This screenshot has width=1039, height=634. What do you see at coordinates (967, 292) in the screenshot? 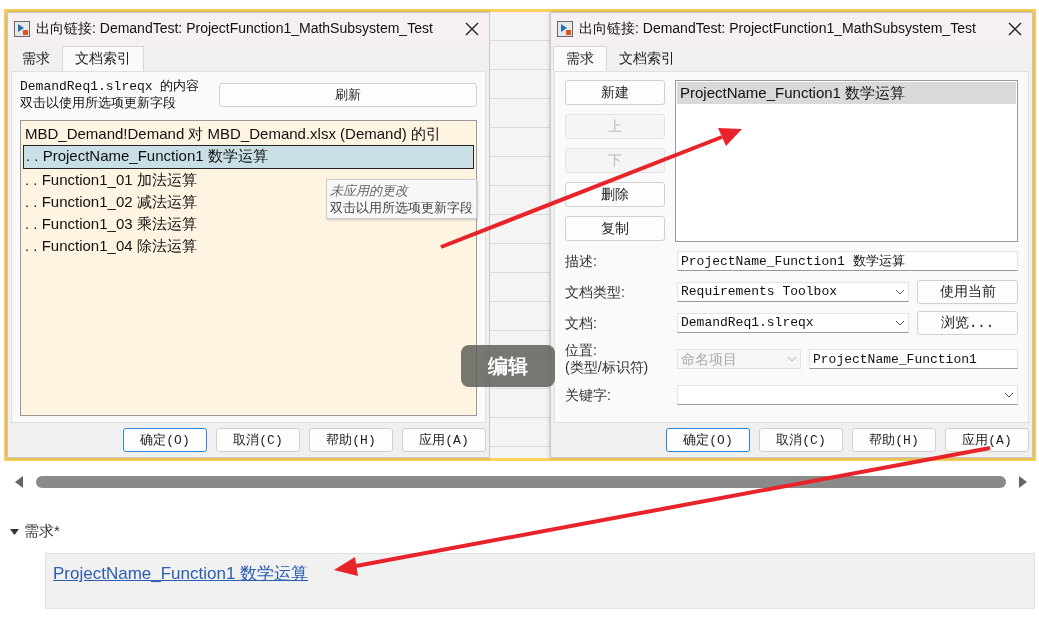
I see `field-button: 使用当前` at bounding box center [967, 292].